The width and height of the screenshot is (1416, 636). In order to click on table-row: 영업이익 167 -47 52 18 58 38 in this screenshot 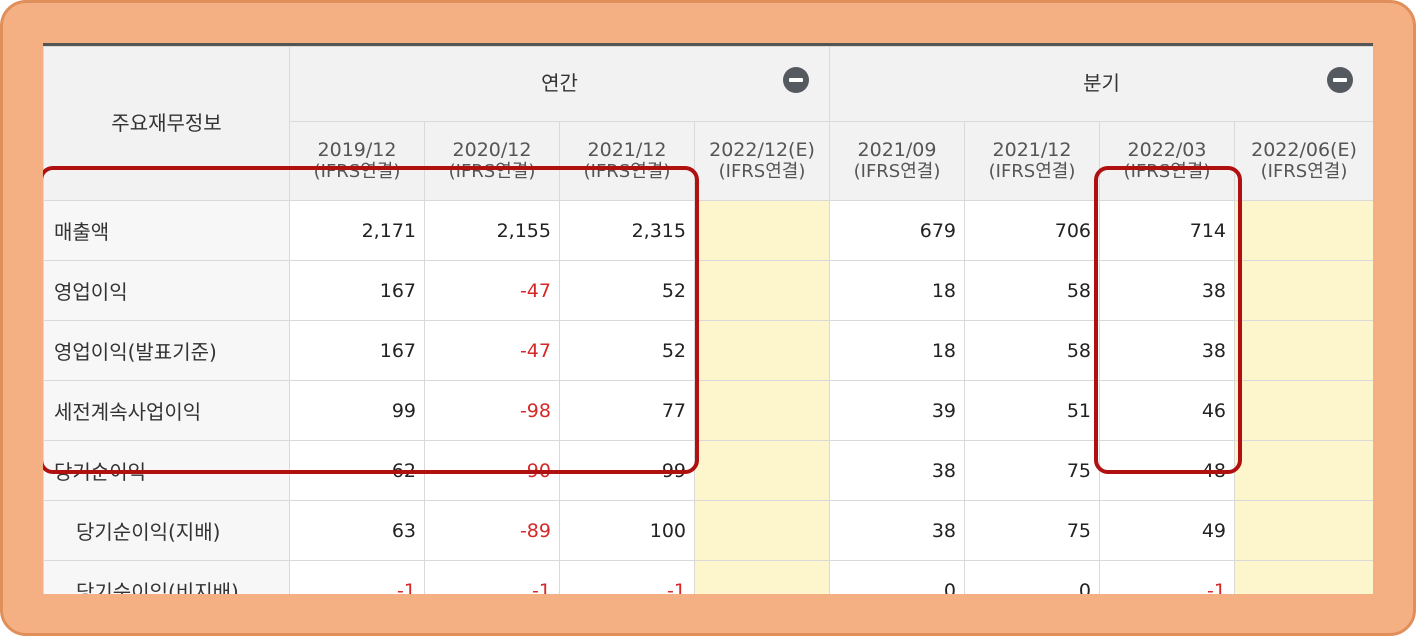, I will do `click(708, 290)`.